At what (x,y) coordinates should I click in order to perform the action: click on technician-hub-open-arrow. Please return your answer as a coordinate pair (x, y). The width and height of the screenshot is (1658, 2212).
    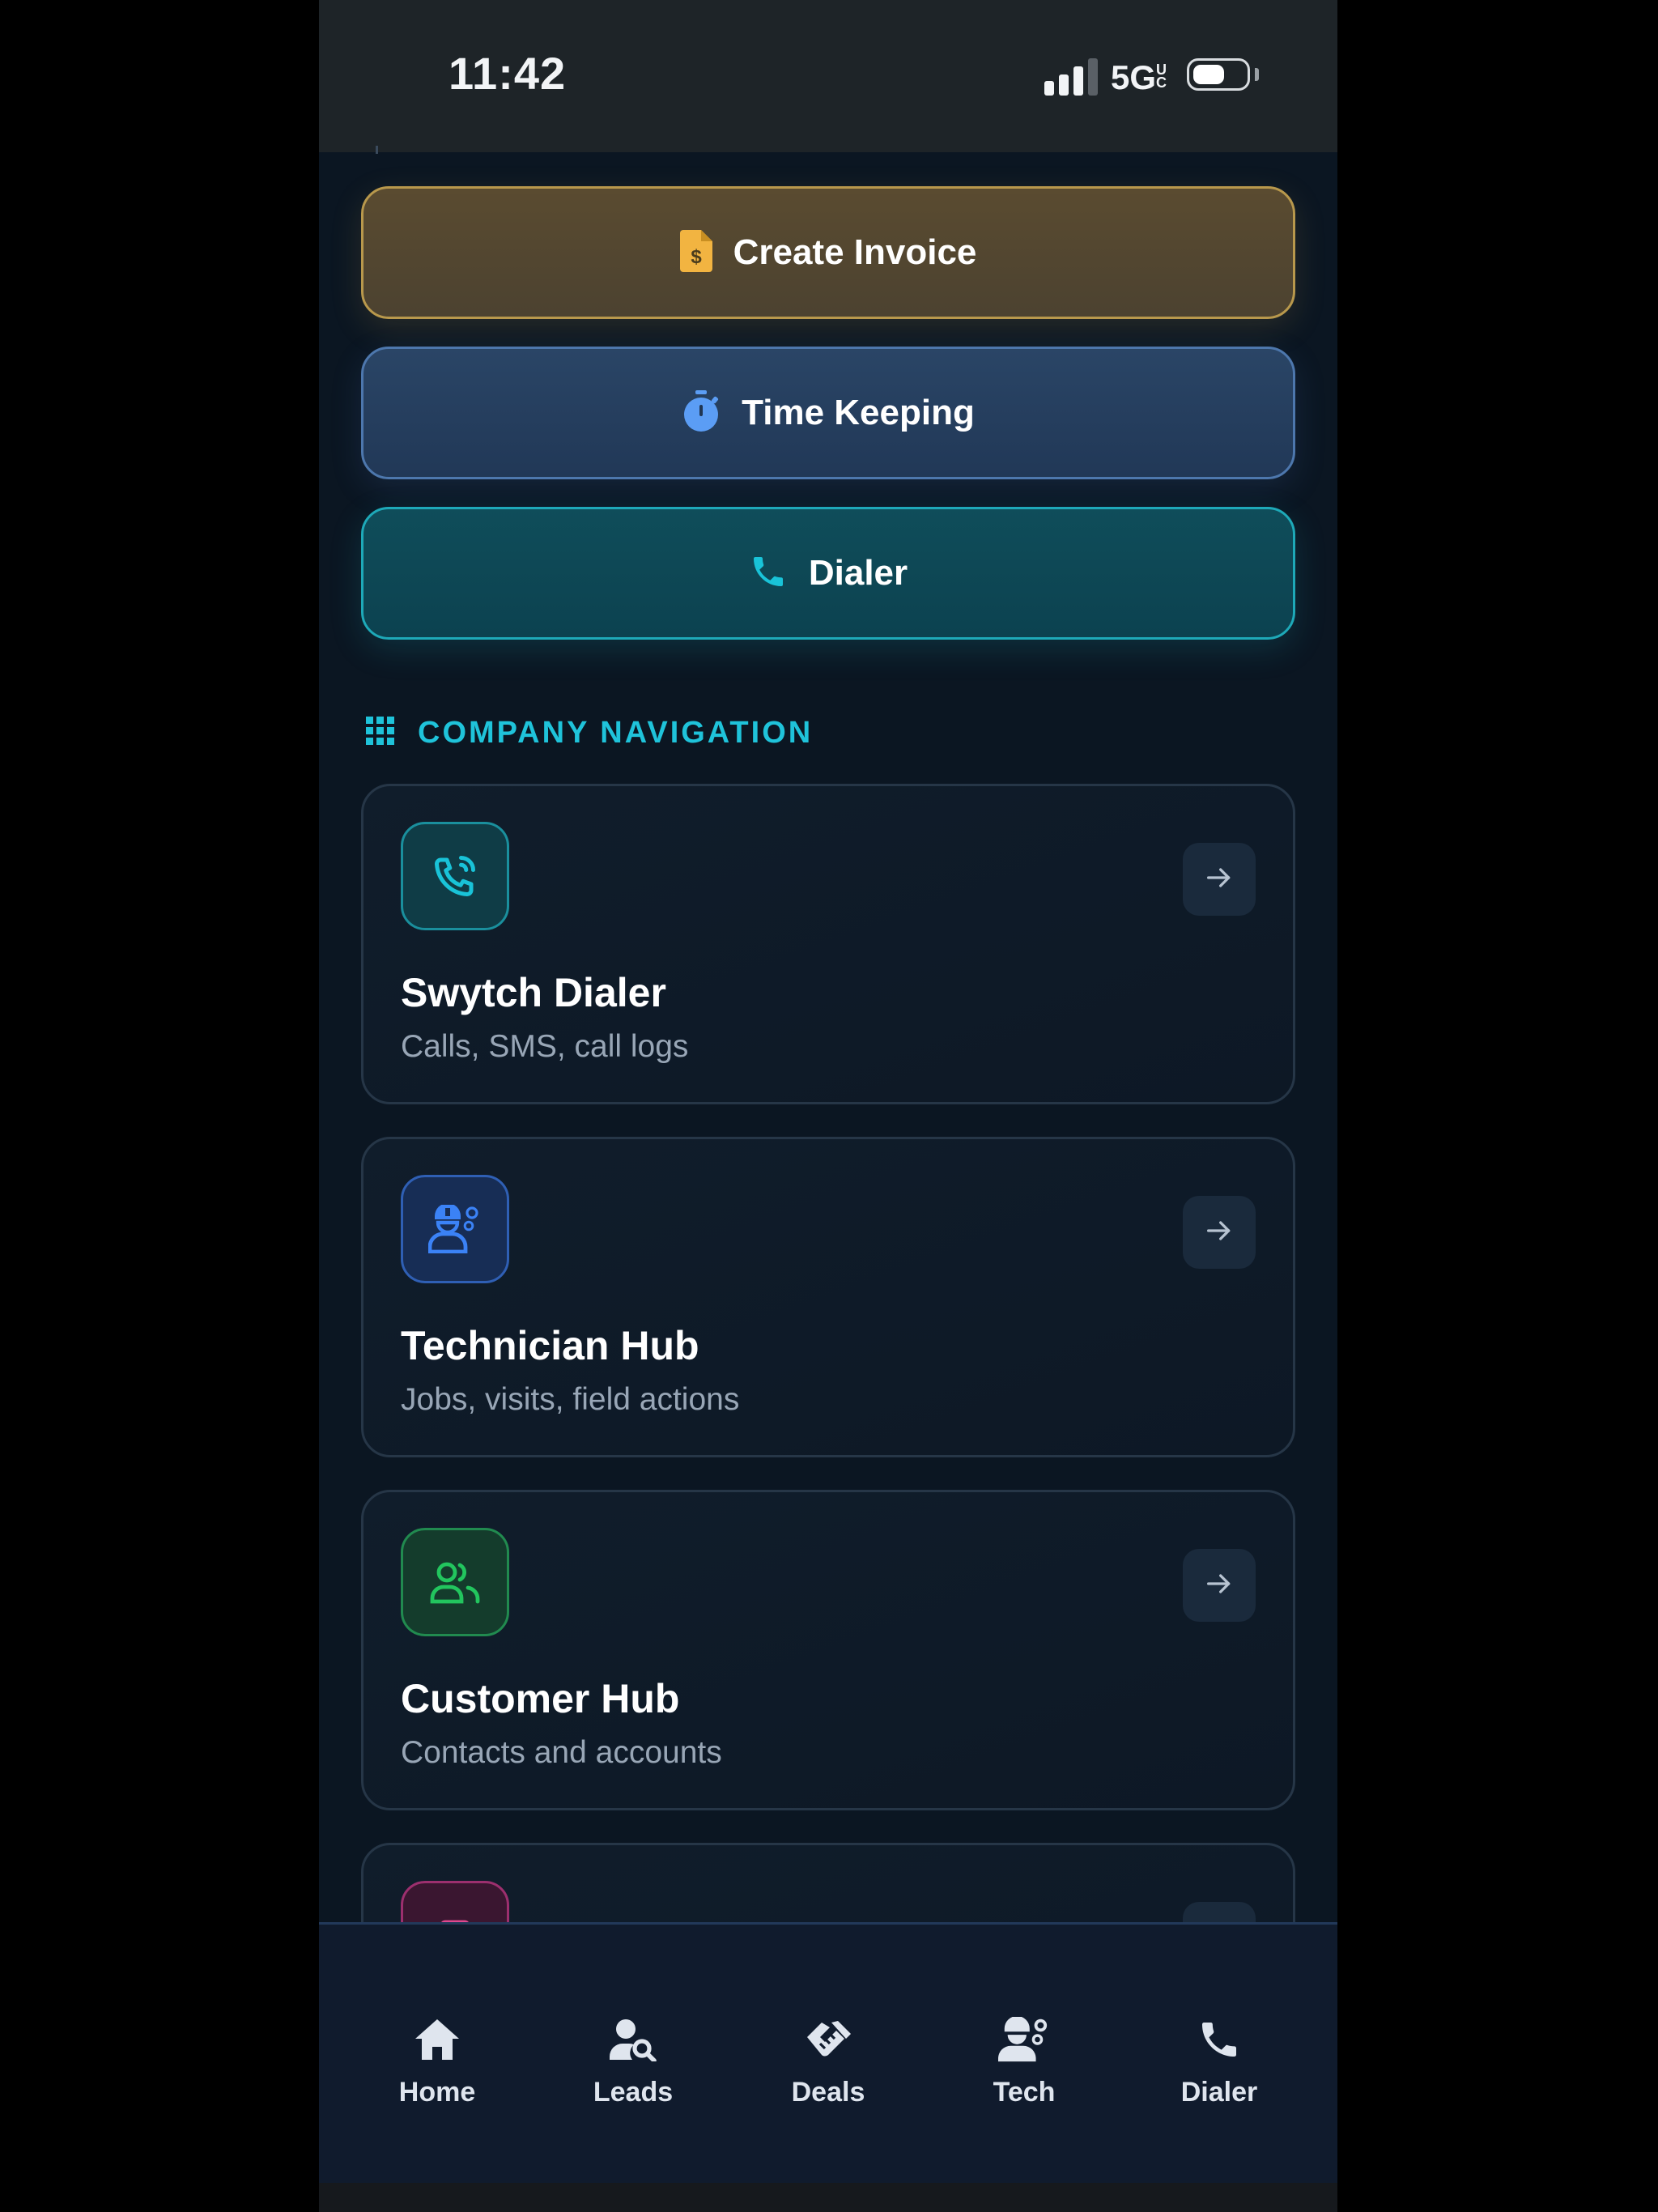
    Looking at the image, I should click on (1219, 1232).